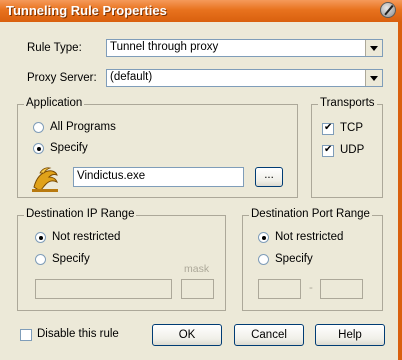 The image size is (402, 360). I want to click on rule-type-value: Tunnel through proxy, so click(164, 47).